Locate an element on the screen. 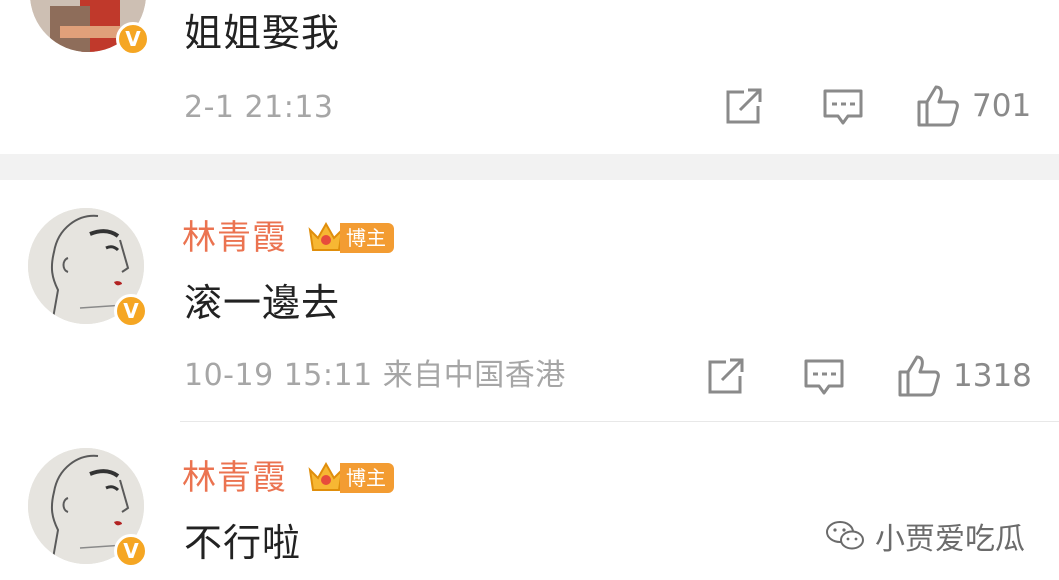 Image resolution: width=1059 pixels, height=580 pixels. comment-time: 10-19 15:11 来自中国香港 is located at coordinates (375, 375).